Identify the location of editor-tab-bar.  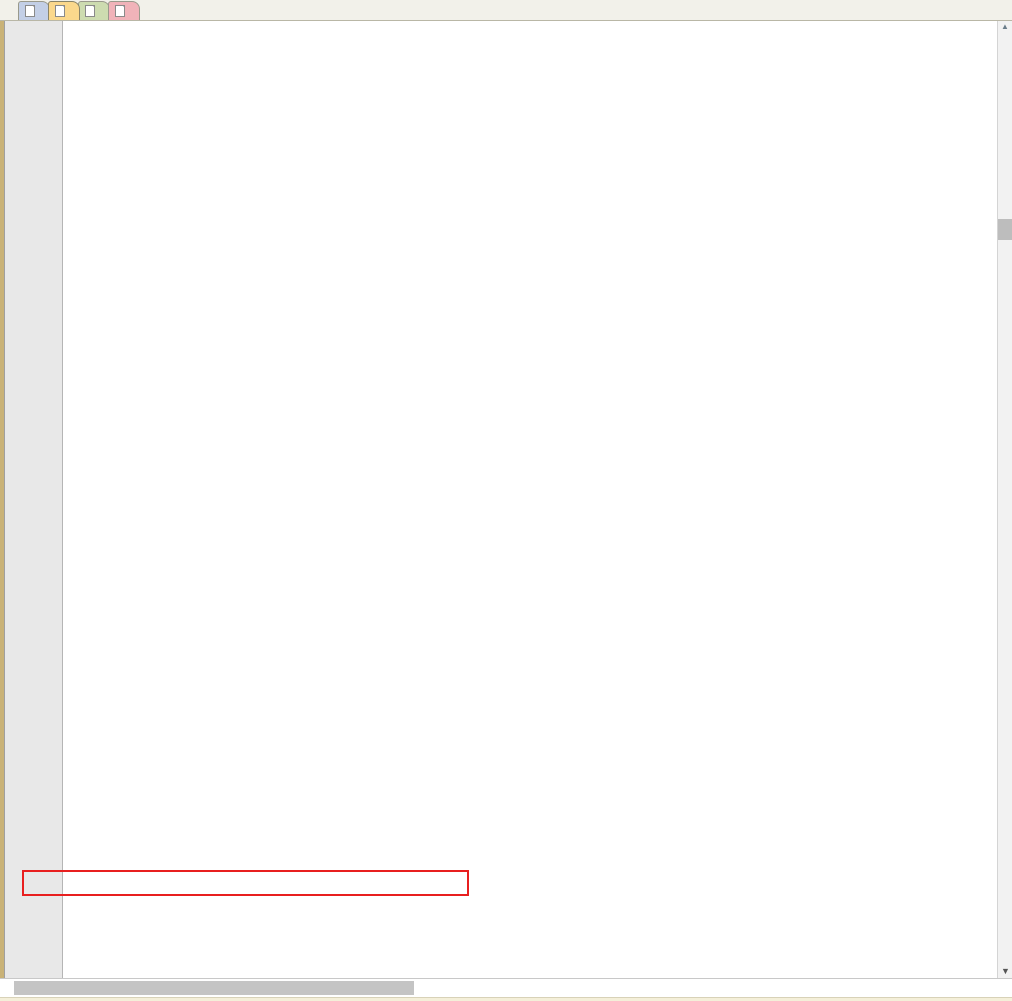
(506, 10).